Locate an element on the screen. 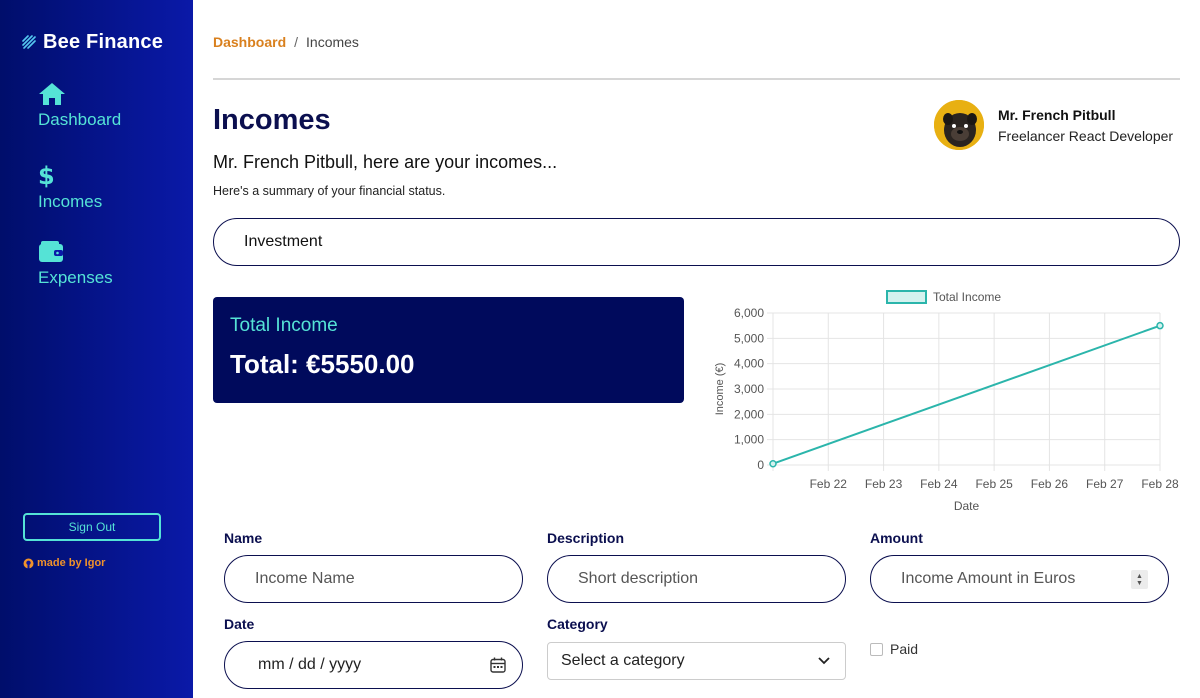  breadcrumb-dashboard-link: Dashboard is located at coordinates (249, 42).